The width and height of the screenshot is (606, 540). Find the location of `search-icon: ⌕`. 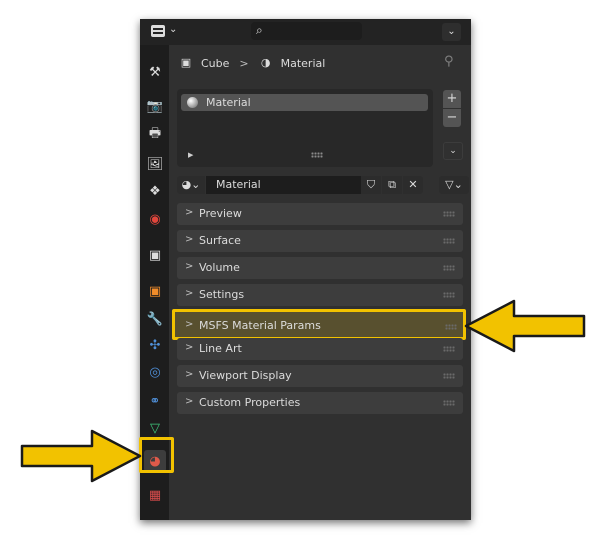

search-icon: ⌕ is located at coordinates (259, 30).